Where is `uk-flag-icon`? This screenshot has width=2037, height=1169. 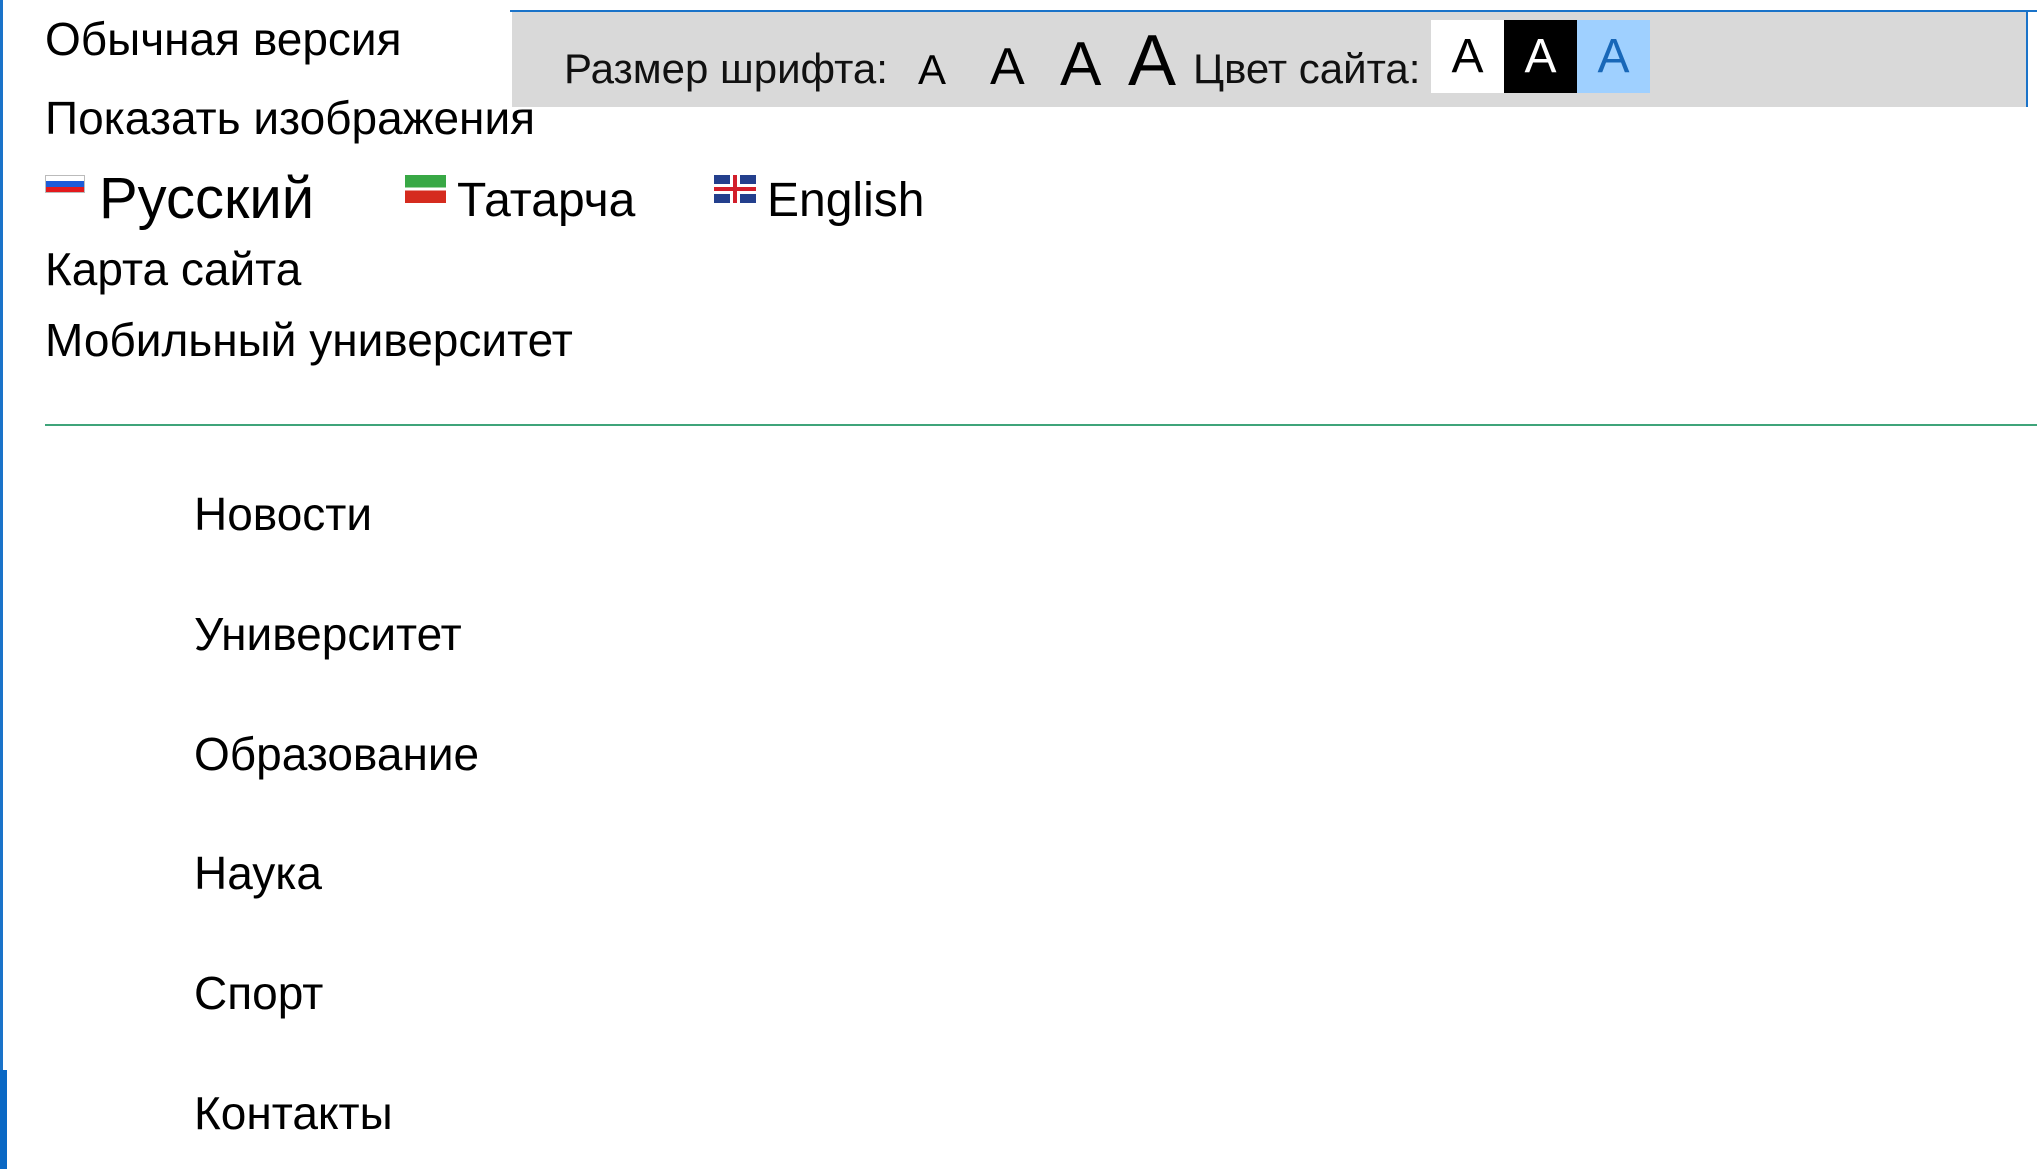 uk-flag-icon is located at coordinates (735, 189).